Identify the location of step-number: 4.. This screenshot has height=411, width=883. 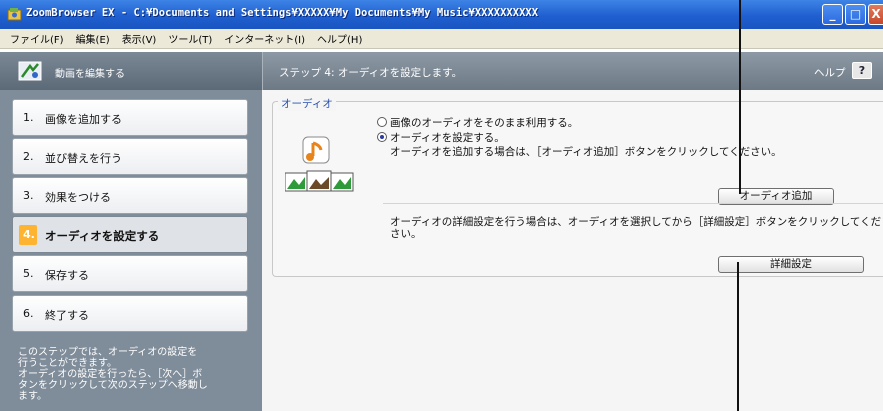
(29, 234).